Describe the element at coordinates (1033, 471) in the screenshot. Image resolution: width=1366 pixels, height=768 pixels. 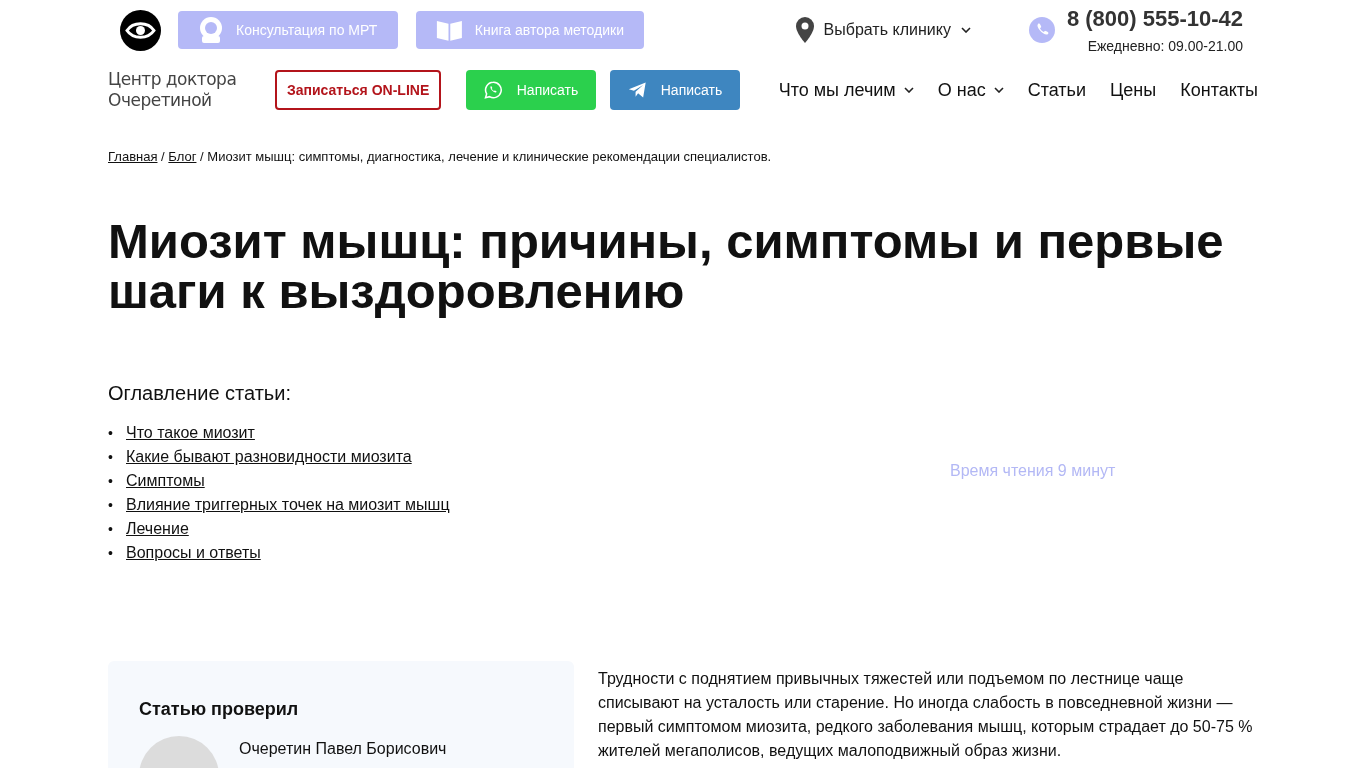
I see `reading-time: Время чтения 9 минут` at that location.